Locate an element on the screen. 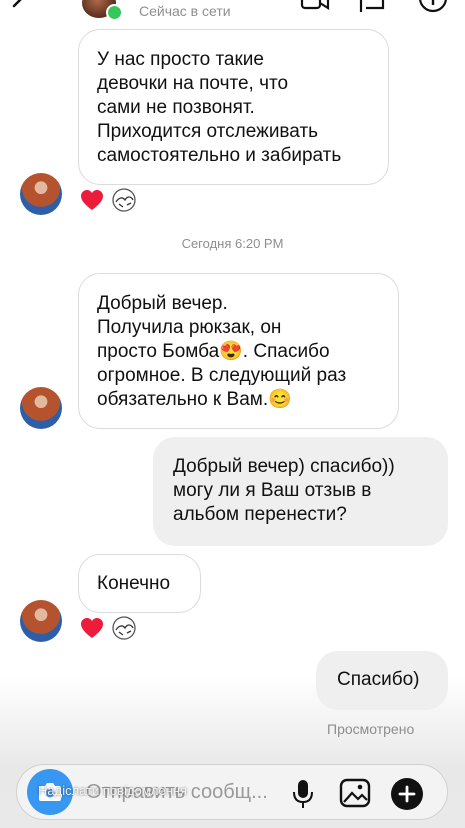 The height and width of the screenshot is (828, 465). message-bubble-incoming: Конечно is located at coordinates (139, 583).